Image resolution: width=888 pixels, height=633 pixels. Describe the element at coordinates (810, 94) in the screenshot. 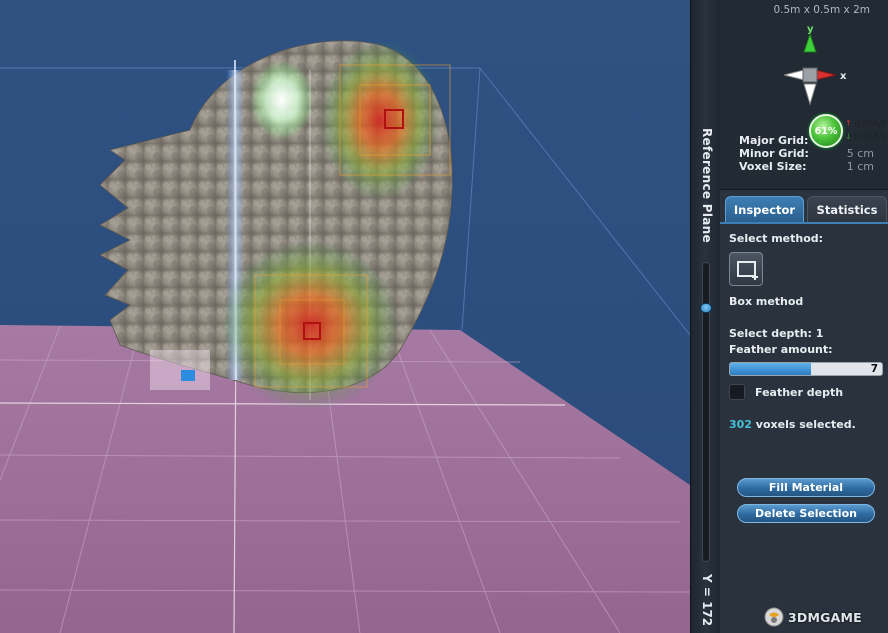

I see `axis-gizmo-cone-down-icon` at that location.